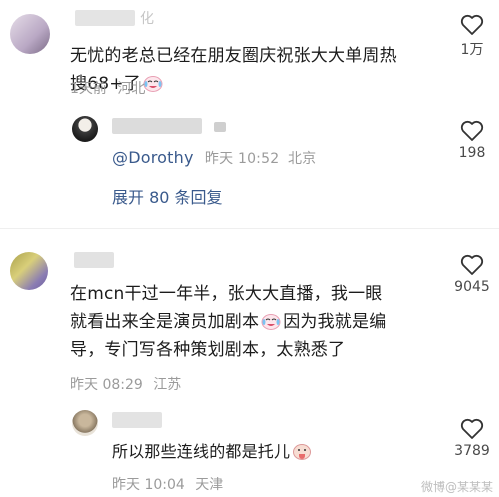 The image size is (499, 497). What do you see at coordinates (472, 36) in the screenshot?
I see `like-button: 1万` at bounding box center [472, 36].